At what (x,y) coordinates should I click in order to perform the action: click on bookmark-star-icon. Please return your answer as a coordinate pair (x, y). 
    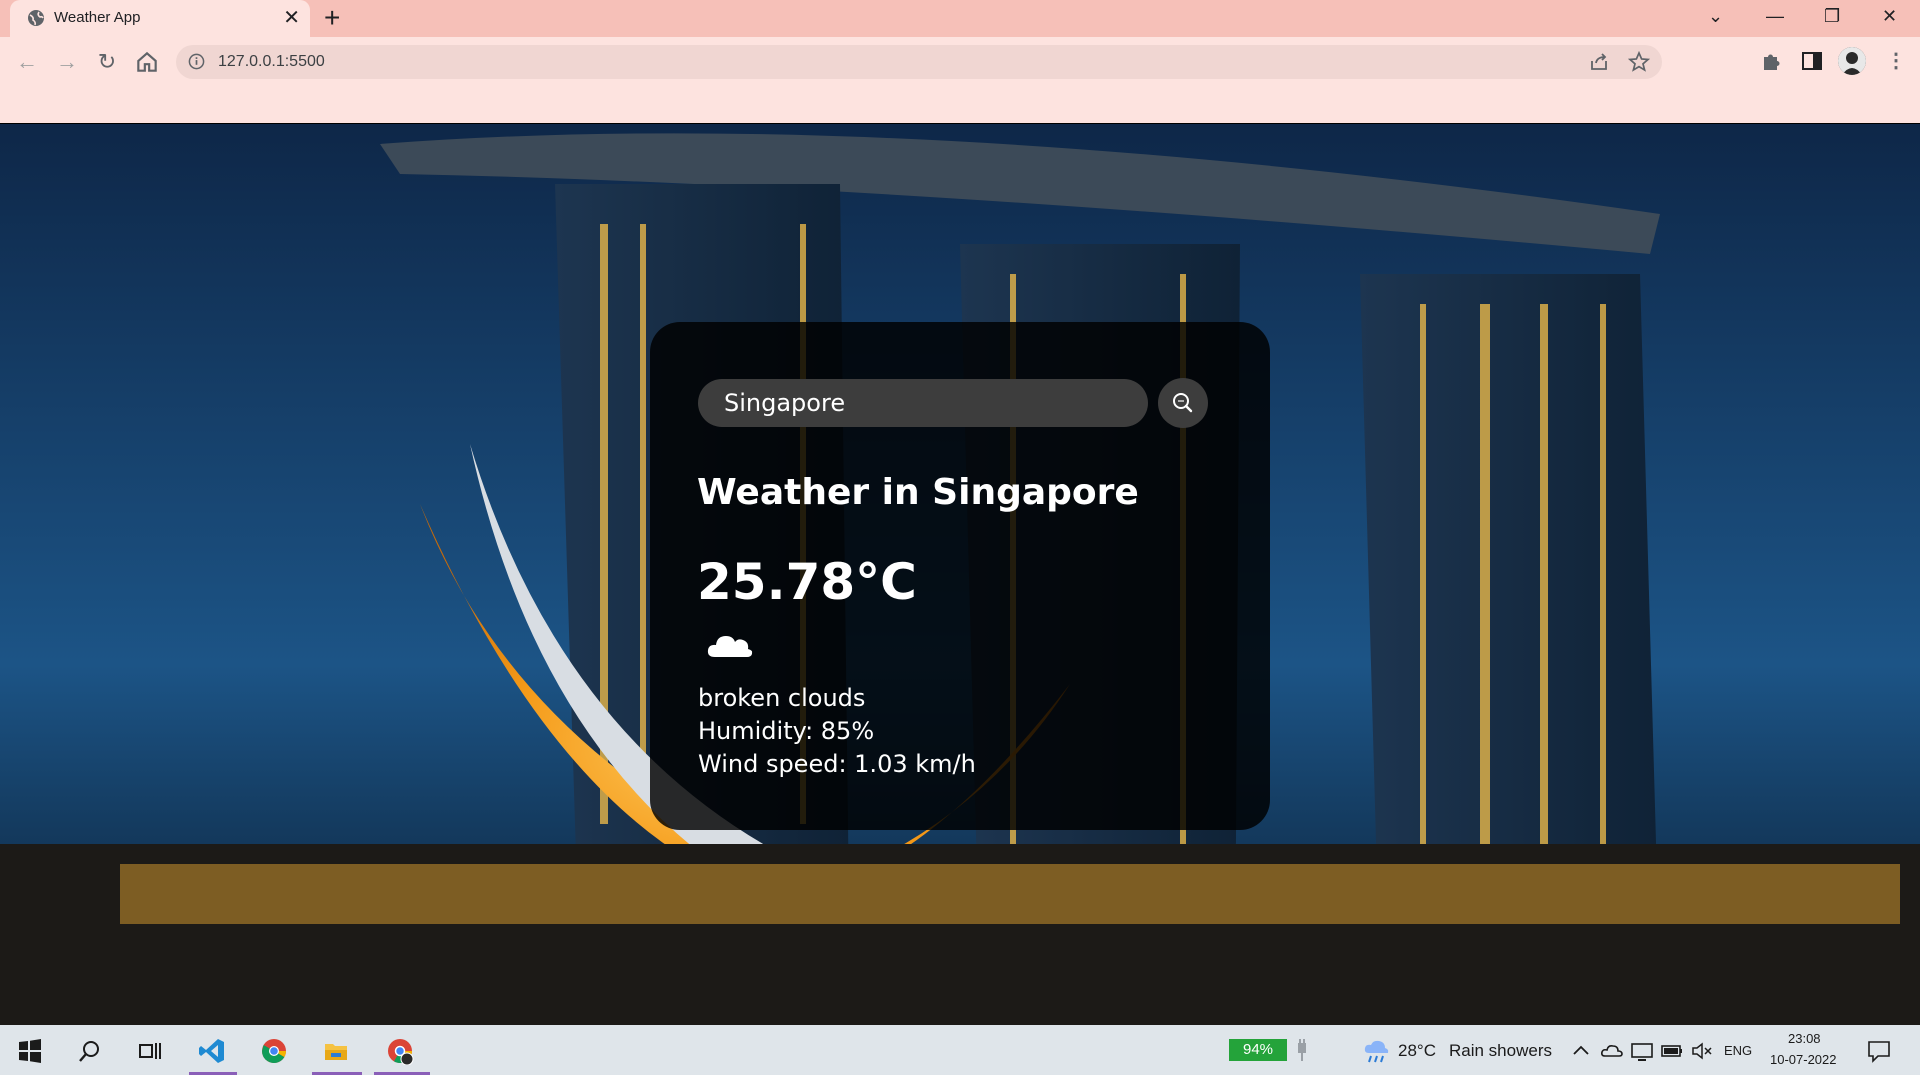
    Looking at the image, I should click on (1639, 62).